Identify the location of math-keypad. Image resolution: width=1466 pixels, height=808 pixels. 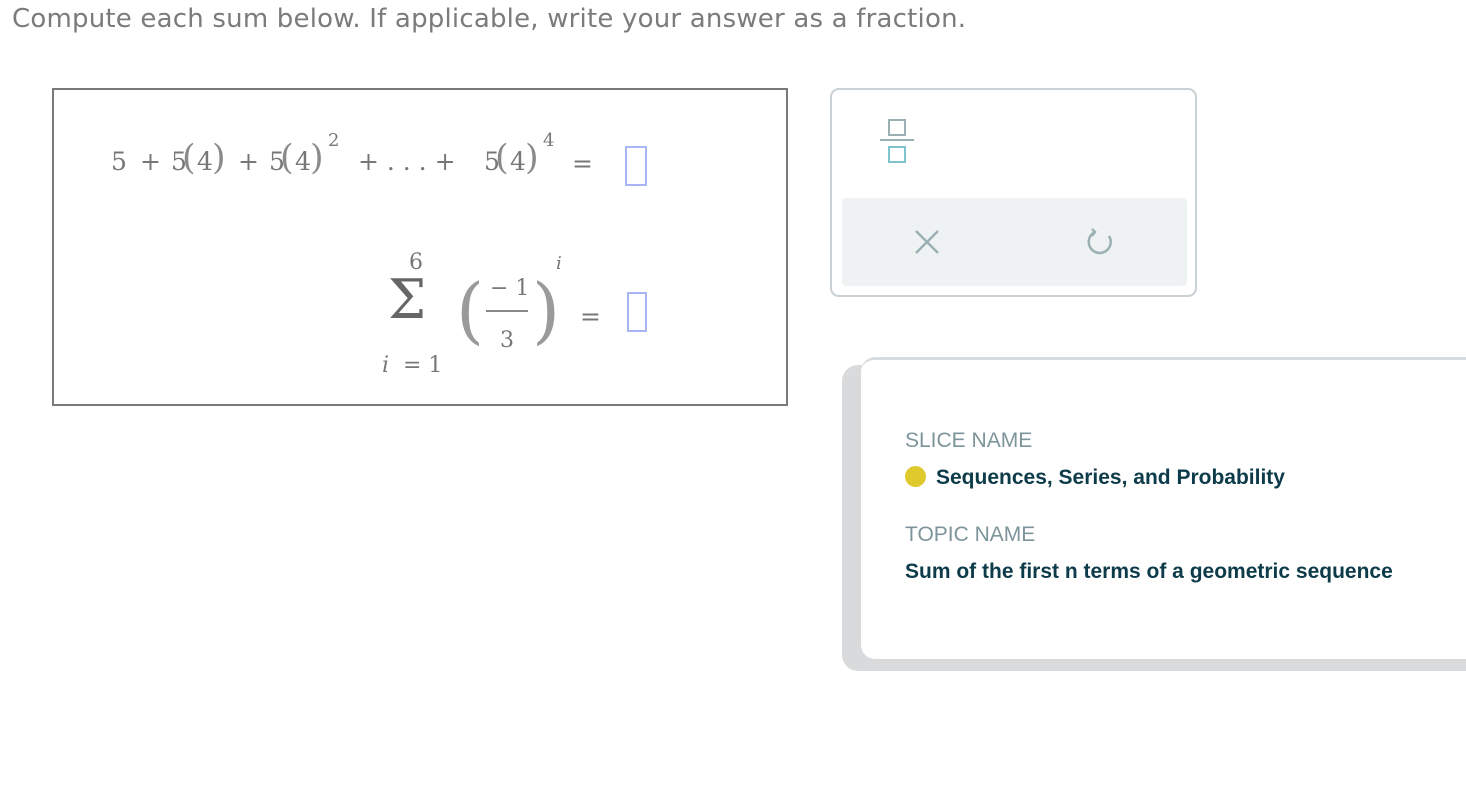
(1013, 192).